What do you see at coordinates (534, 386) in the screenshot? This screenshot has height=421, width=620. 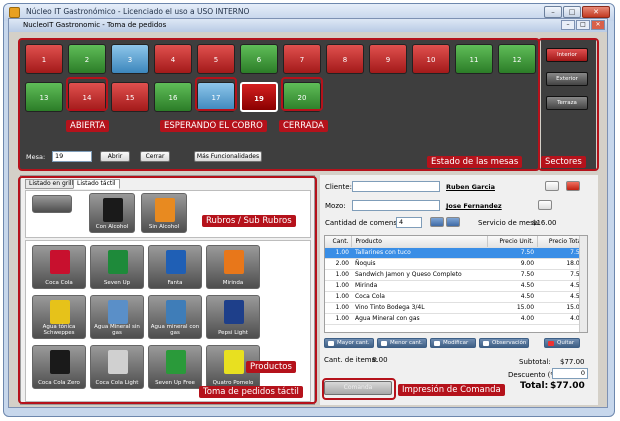 I see `total-label: Total:` at bounding box center [534, 386].